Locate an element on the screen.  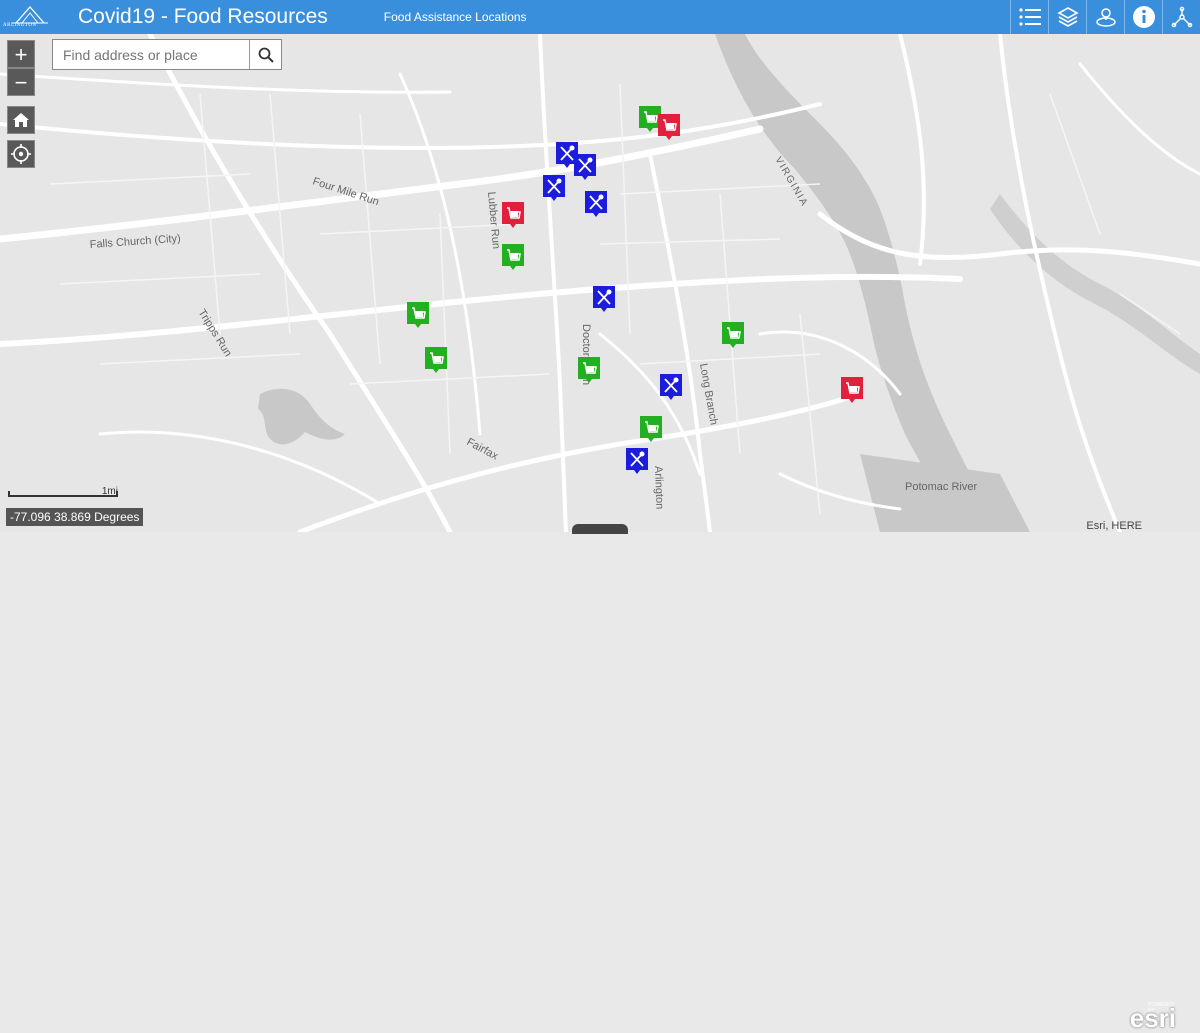
layers-button is located at coordinates (1067, 17).